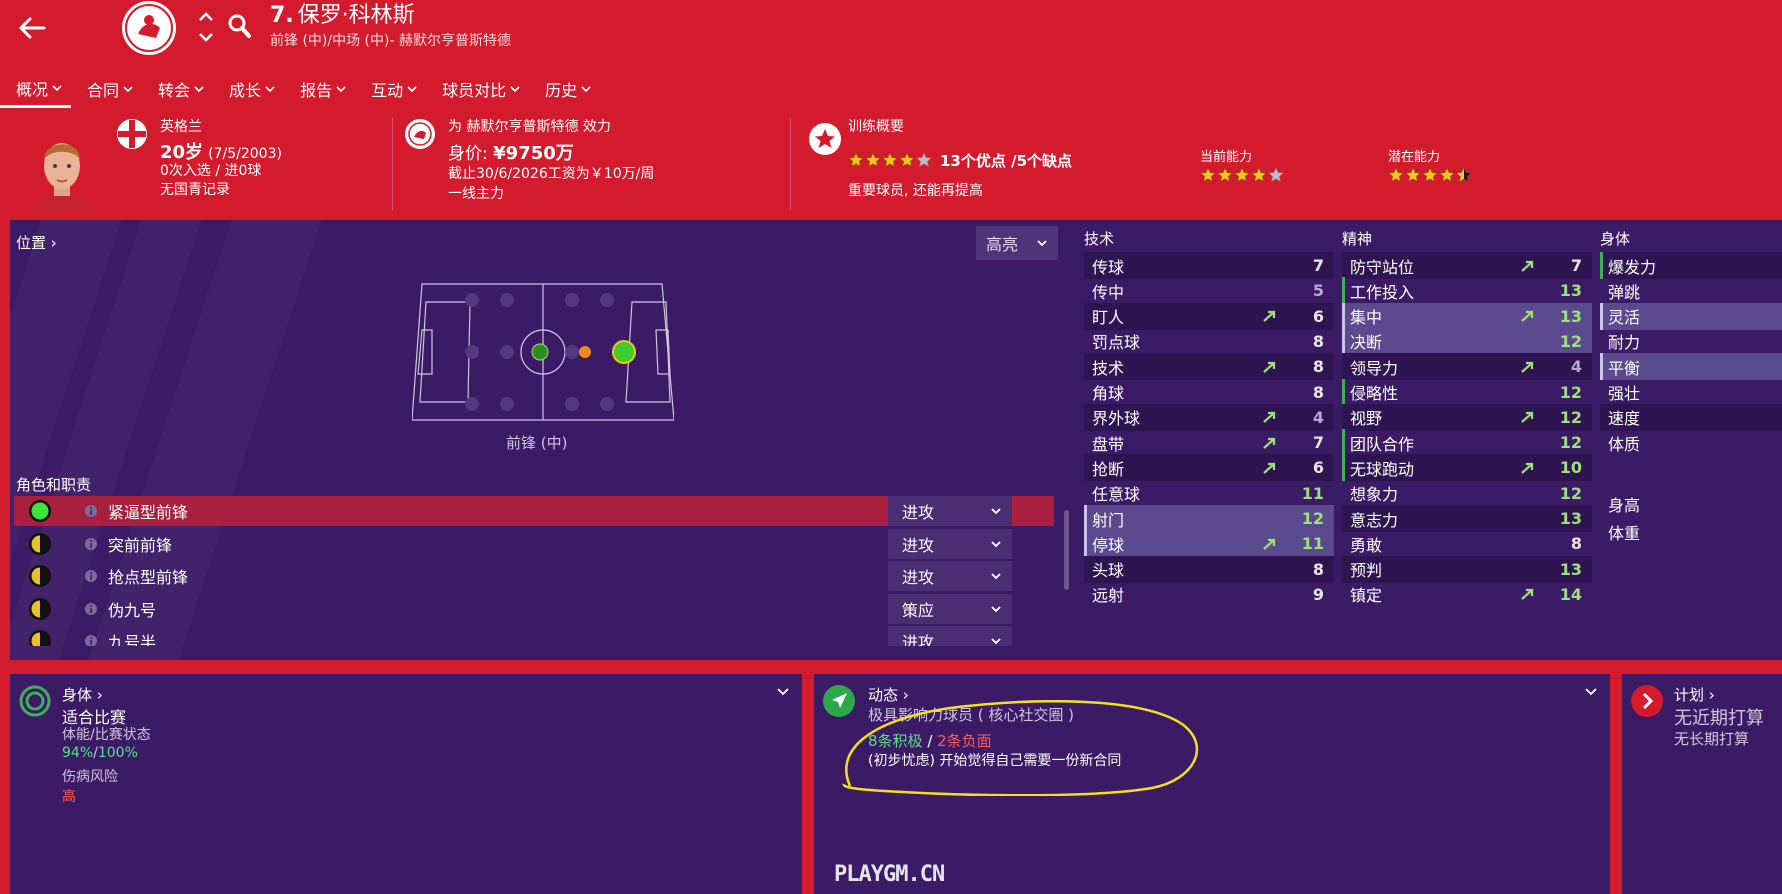 The width and height of the screenshot is (1782, 894). Describe the element at coordinates (1209, 594) in the screenshot. I see `attribute-row: 远射 9` at that location.